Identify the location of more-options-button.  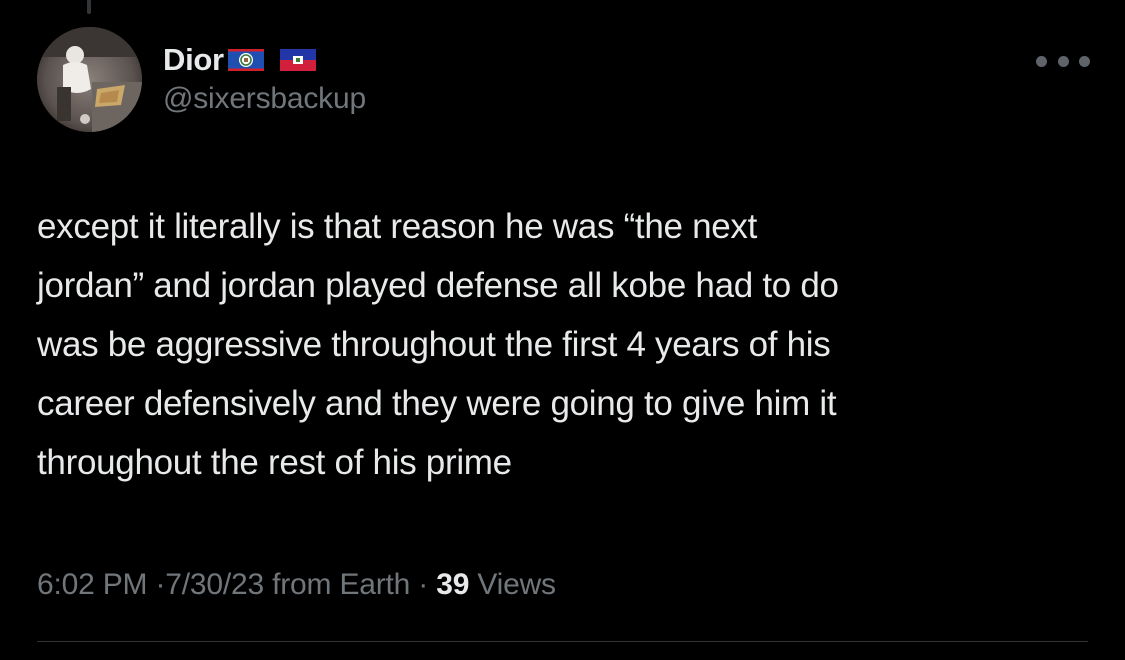
(1063, 61).